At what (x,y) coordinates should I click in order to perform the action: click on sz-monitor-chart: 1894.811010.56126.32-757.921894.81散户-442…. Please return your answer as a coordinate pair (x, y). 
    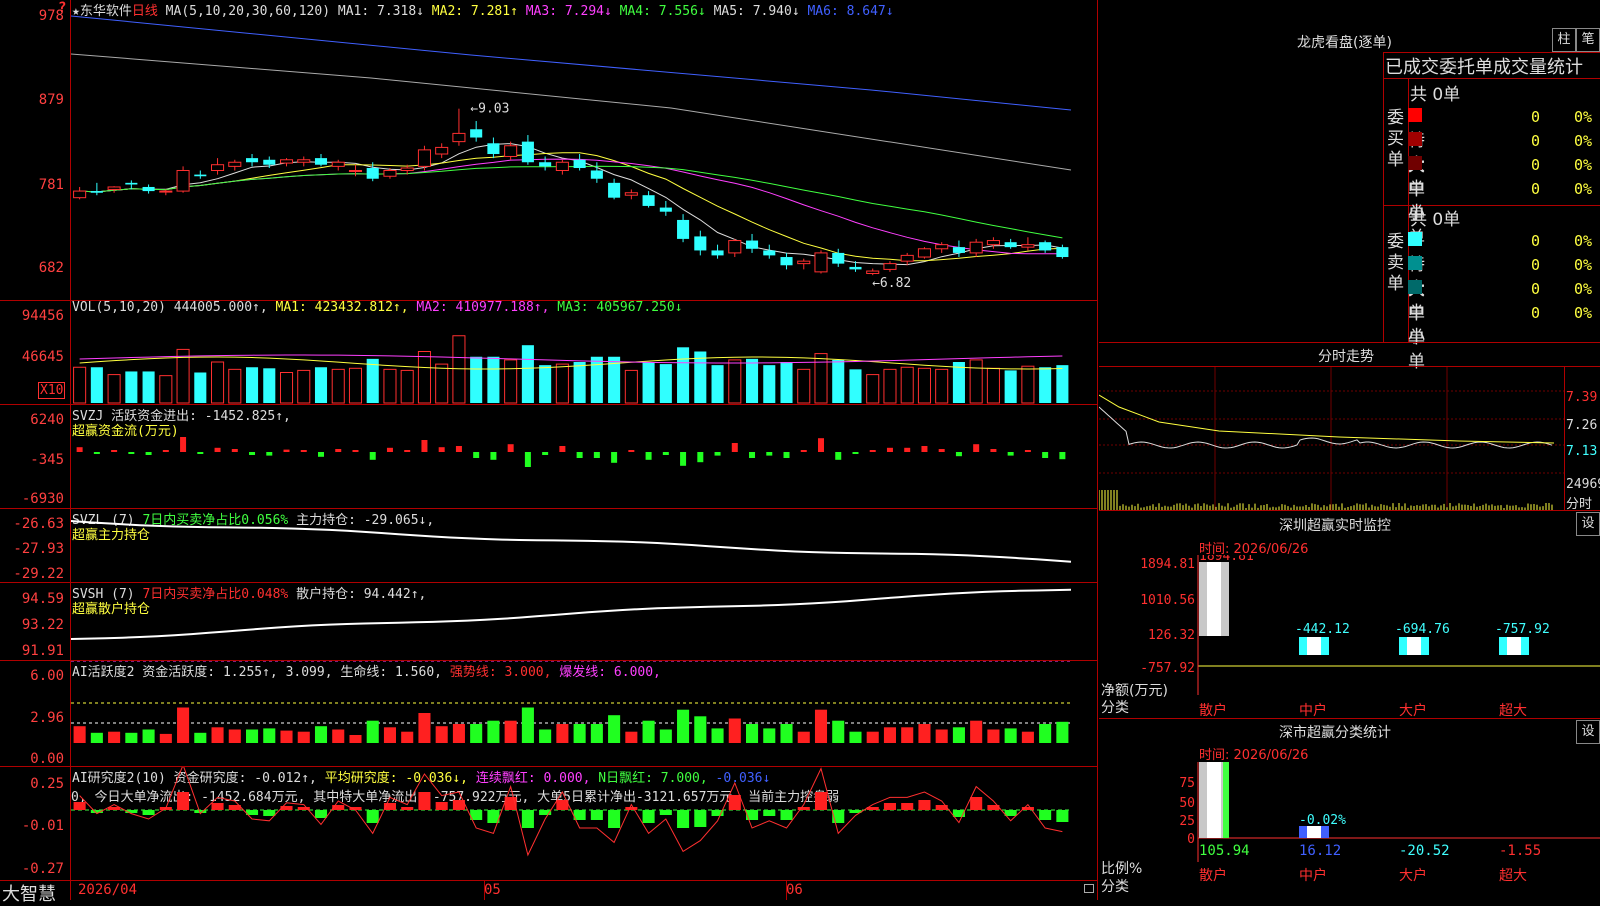
    Looking at the image, I should click on (1349, 637).